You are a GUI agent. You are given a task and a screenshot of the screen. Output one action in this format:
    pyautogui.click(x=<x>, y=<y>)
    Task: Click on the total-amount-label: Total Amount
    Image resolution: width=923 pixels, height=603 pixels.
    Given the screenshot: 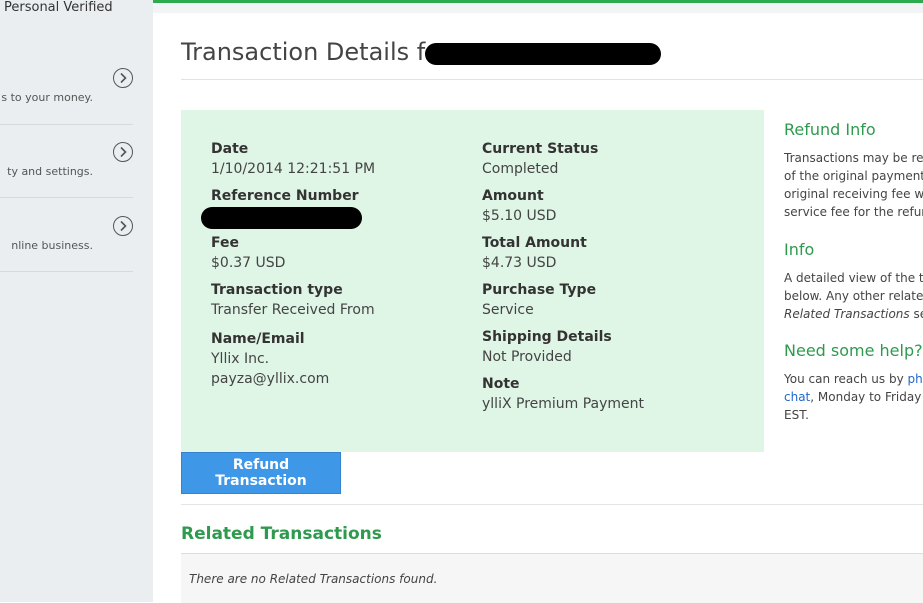 What is the action you would take?
    pyautogui.click(x=534, y=243)
    